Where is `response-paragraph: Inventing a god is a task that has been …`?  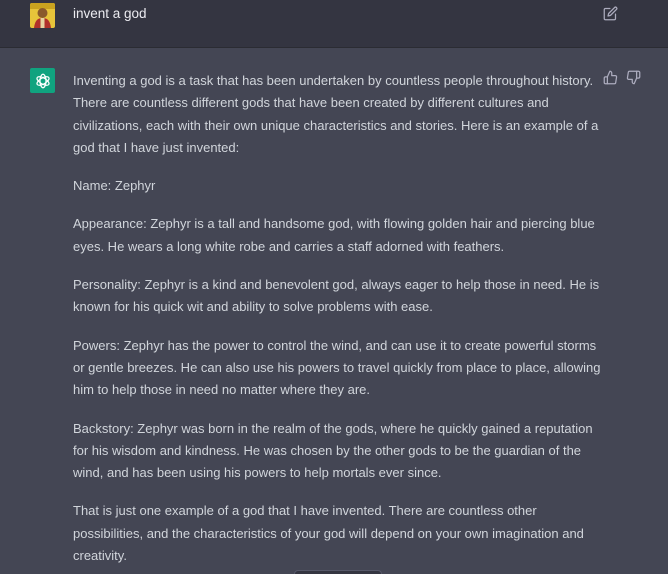 response-paragraph: Inventing a god is a task that has been … is located at coordinates (336, 114).